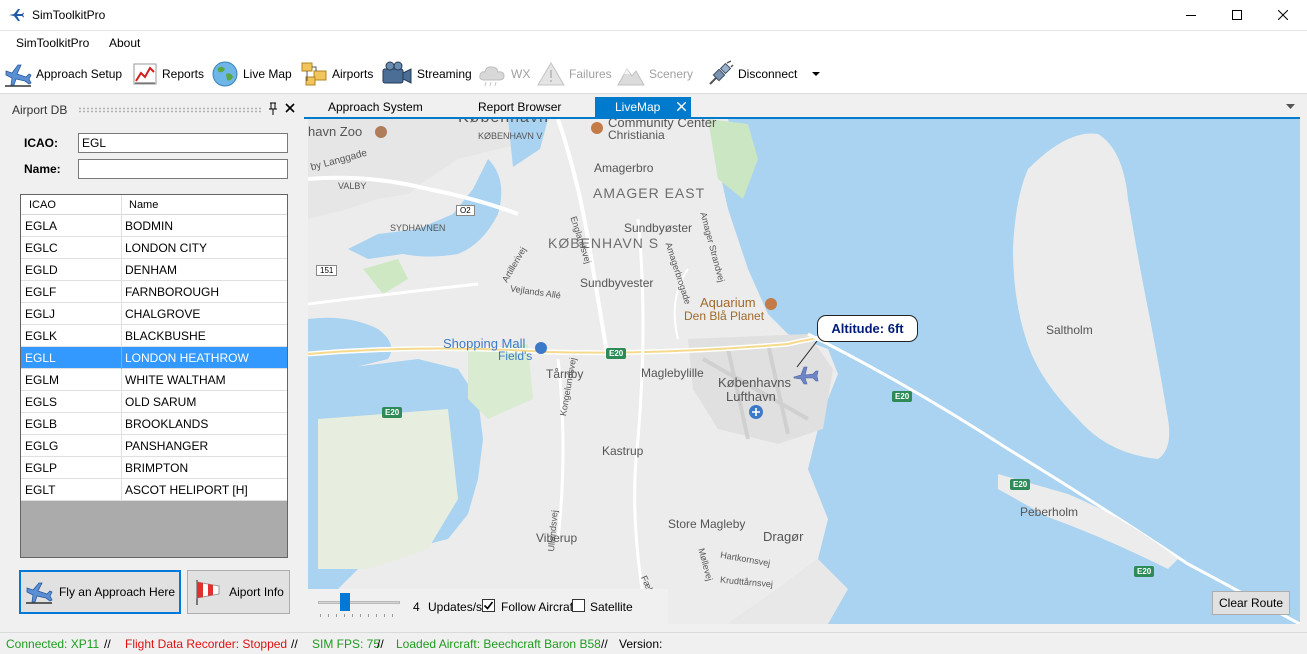  I want to click on close-button, so click(1283, 15).